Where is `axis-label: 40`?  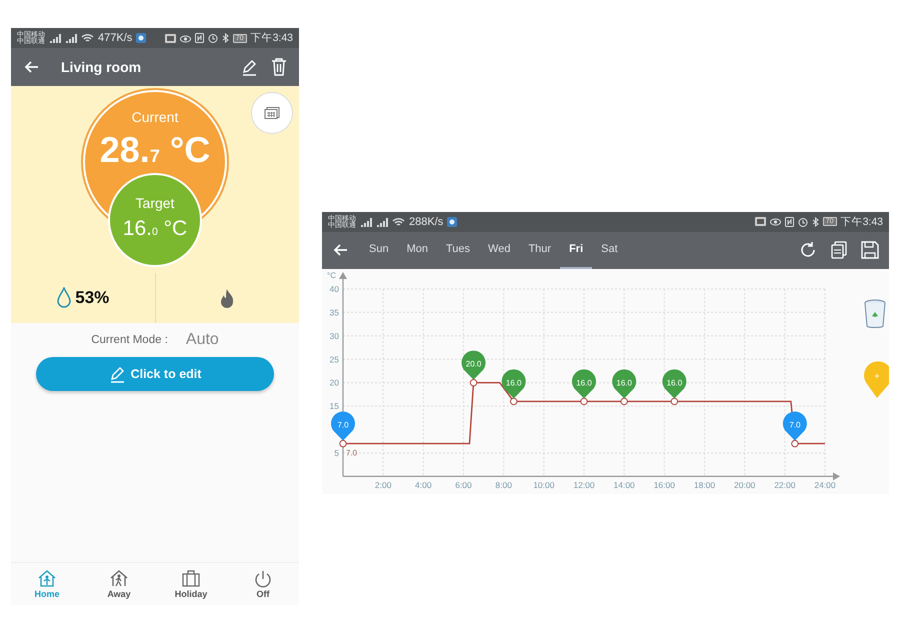 axis-label: 40 is located at coordinates (334, 289).